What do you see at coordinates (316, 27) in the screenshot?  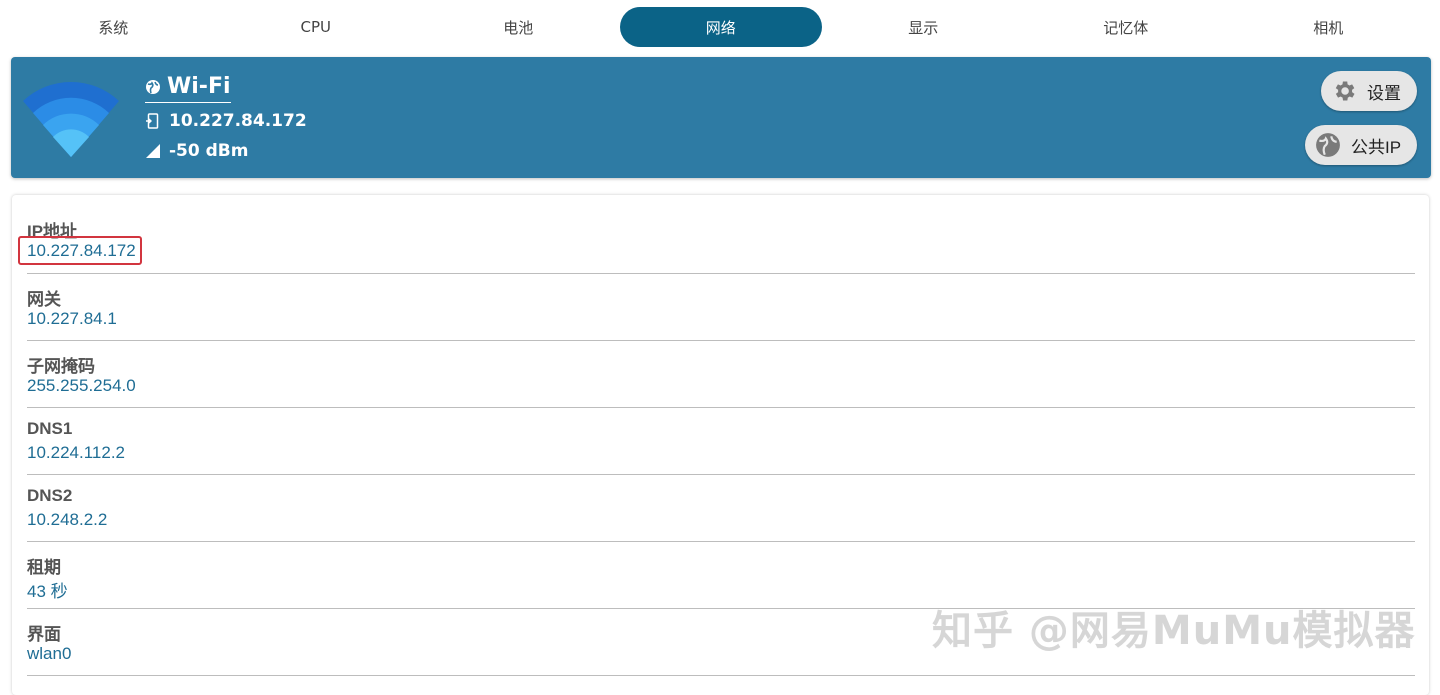 I see `tab-cpu: CPU` at bounding box center [316, 27].